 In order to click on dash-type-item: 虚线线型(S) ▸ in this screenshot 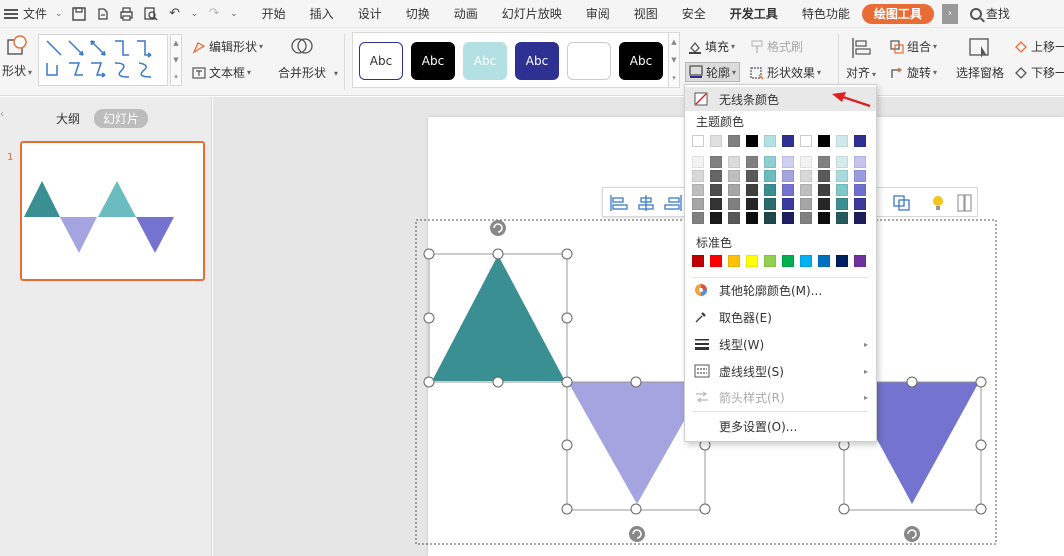, I will do `click(780, 371)`.